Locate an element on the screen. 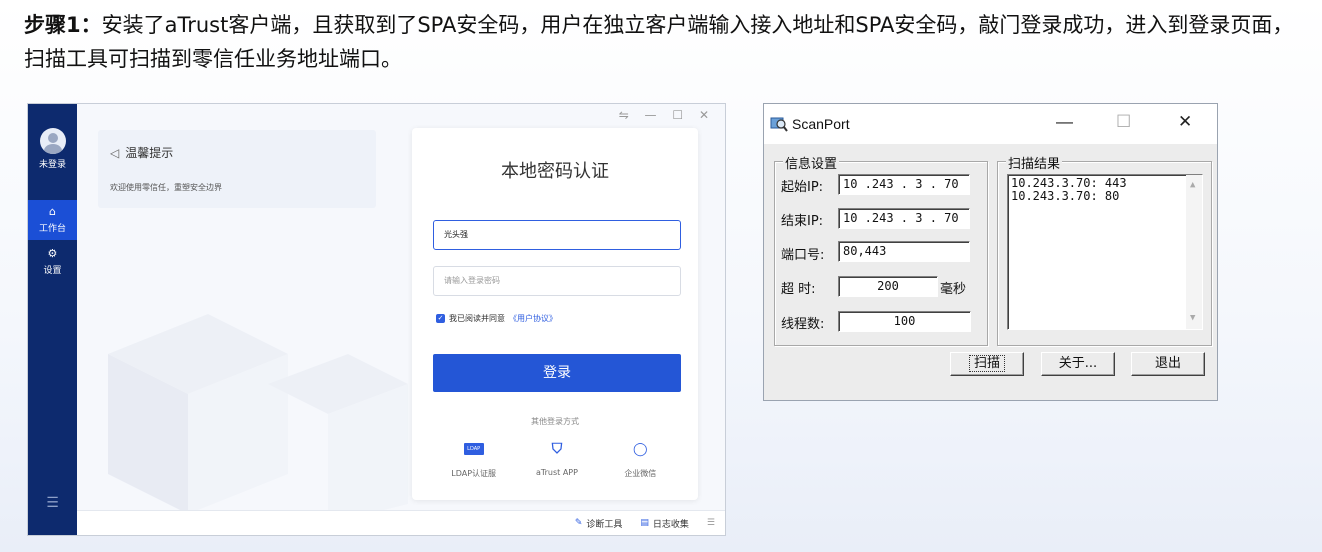 This screenshot has width=1322, height=552. info-settings-legend: 信息设置 is located at coordinates (811, 162).